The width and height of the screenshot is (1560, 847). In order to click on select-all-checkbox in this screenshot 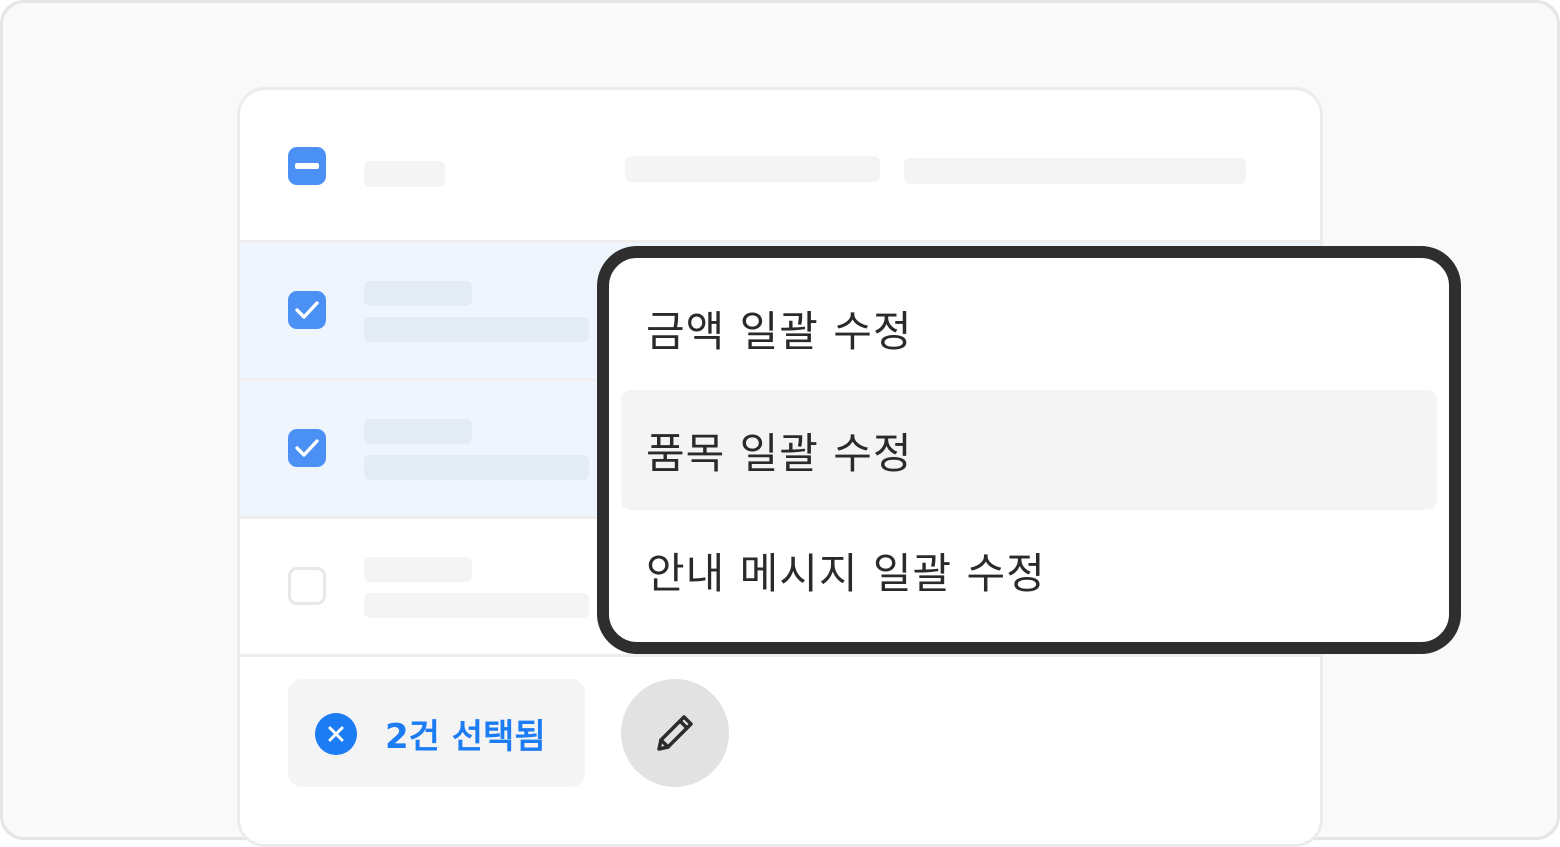, I will do `click(307, 166)`.